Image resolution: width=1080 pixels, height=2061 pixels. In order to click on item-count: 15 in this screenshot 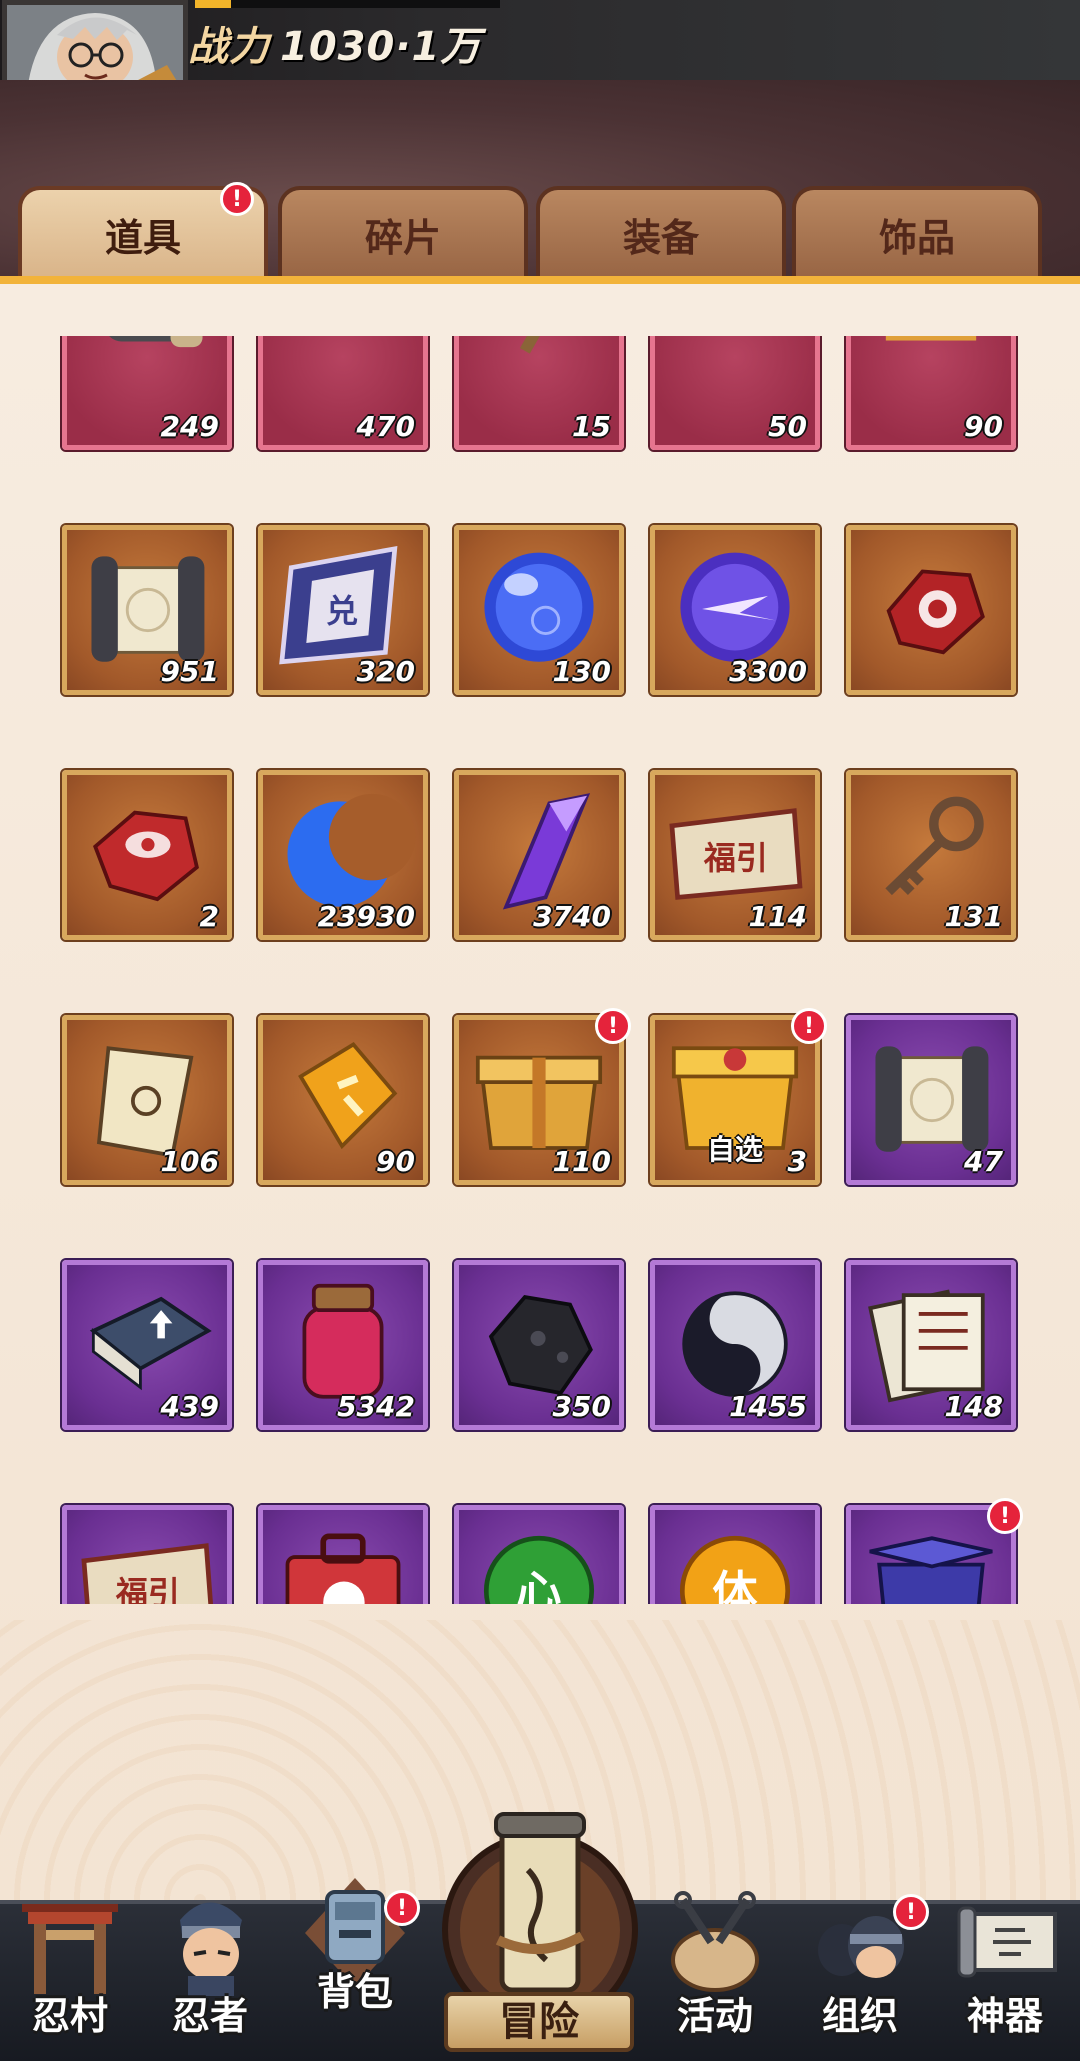, I will do `click(591, 426)`.